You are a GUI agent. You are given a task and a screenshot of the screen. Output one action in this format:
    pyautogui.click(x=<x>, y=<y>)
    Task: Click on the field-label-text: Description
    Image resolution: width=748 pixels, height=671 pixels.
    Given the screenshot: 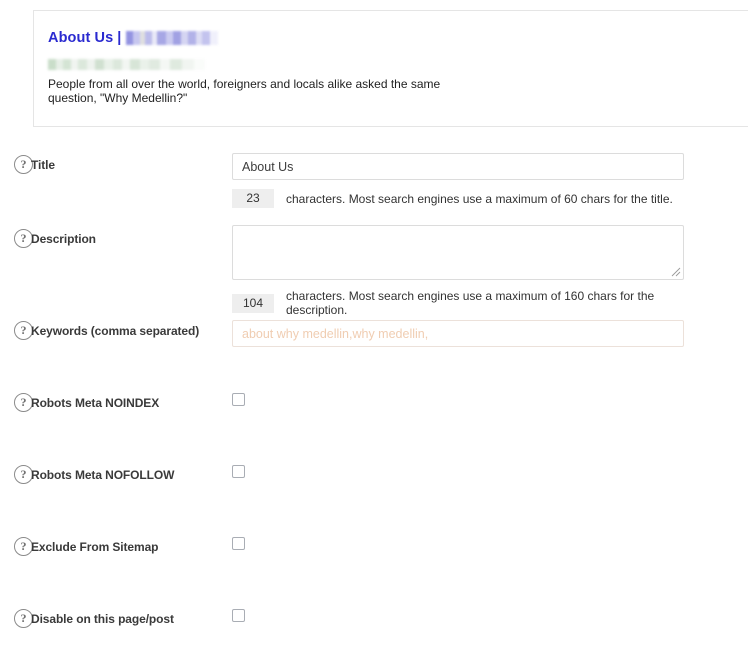 What is the action you would take?
    pyautogui.click(x=63, y=238)
    